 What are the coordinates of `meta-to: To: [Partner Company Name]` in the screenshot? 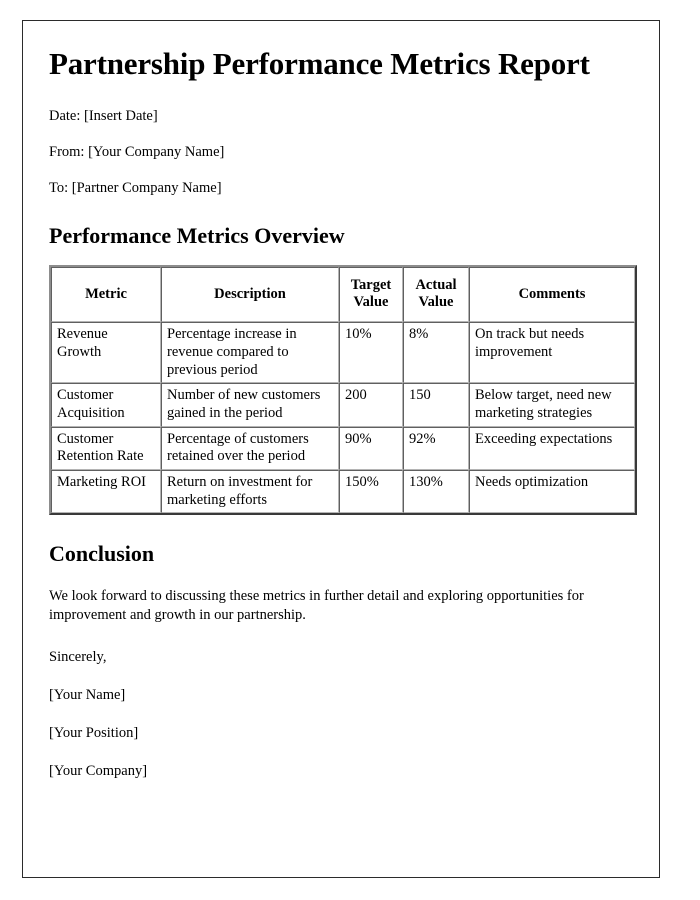 It's located at (135, 188).